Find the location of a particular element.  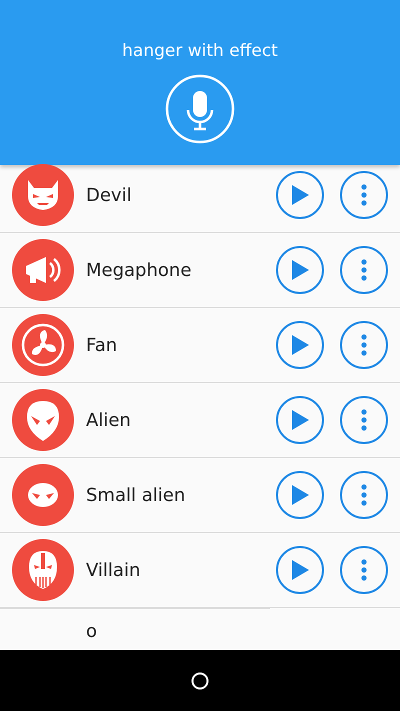

effect-name: Megaphone is located at coordinates (139, 270).